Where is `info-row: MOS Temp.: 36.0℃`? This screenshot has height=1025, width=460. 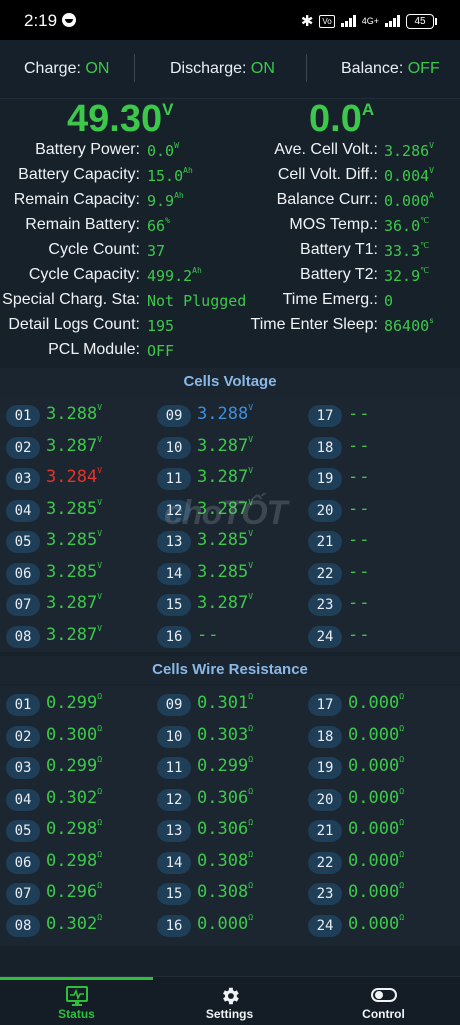 info-row: MOS Temp.: 36.0℃ is located at coordinates (230, 228).